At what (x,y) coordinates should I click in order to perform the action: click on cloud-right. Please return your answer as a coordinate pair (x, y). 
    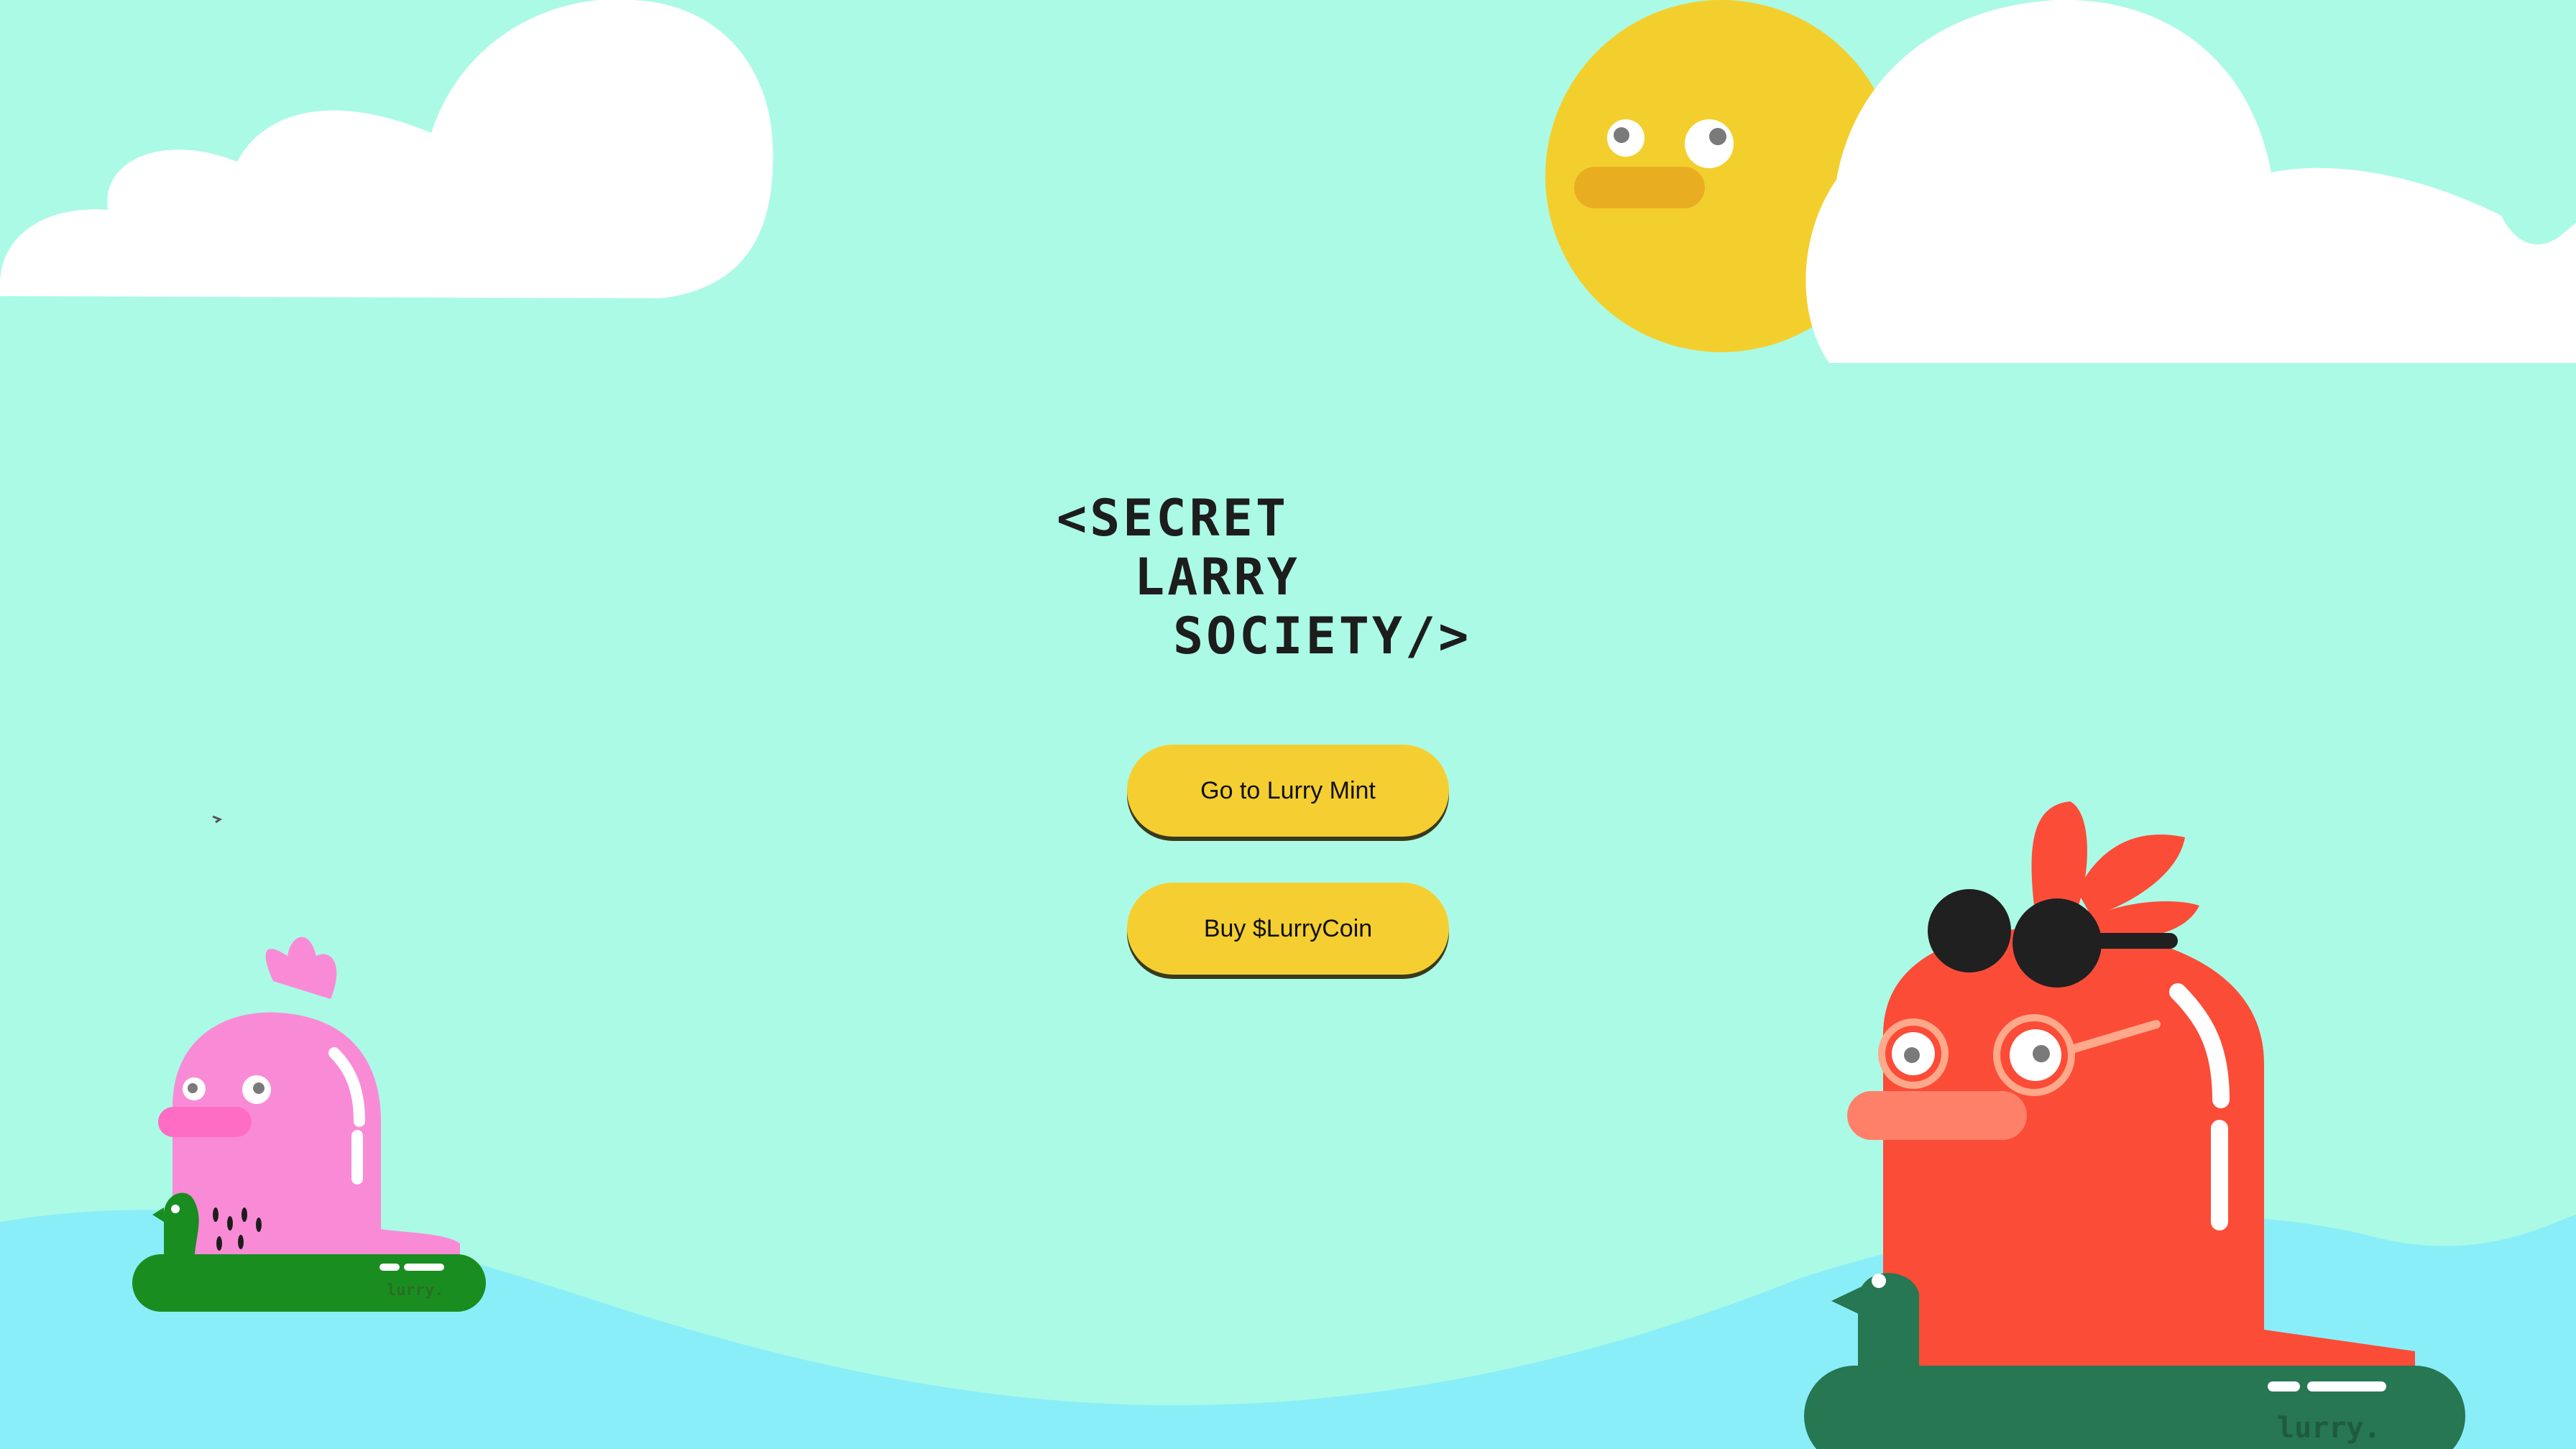
    Looking at the image, I should click on (2191, 181).